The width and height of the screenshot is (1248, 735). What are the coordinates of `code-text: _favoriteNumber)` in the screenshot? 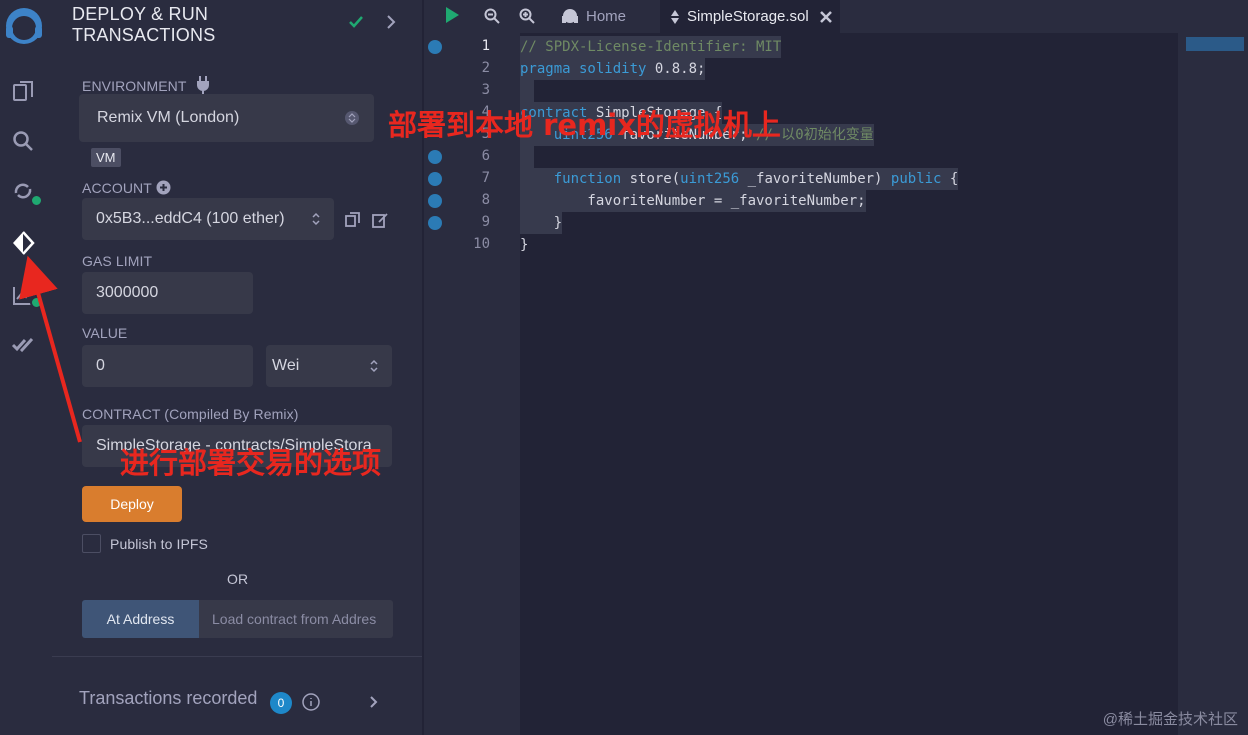 It's located at (815, 179).